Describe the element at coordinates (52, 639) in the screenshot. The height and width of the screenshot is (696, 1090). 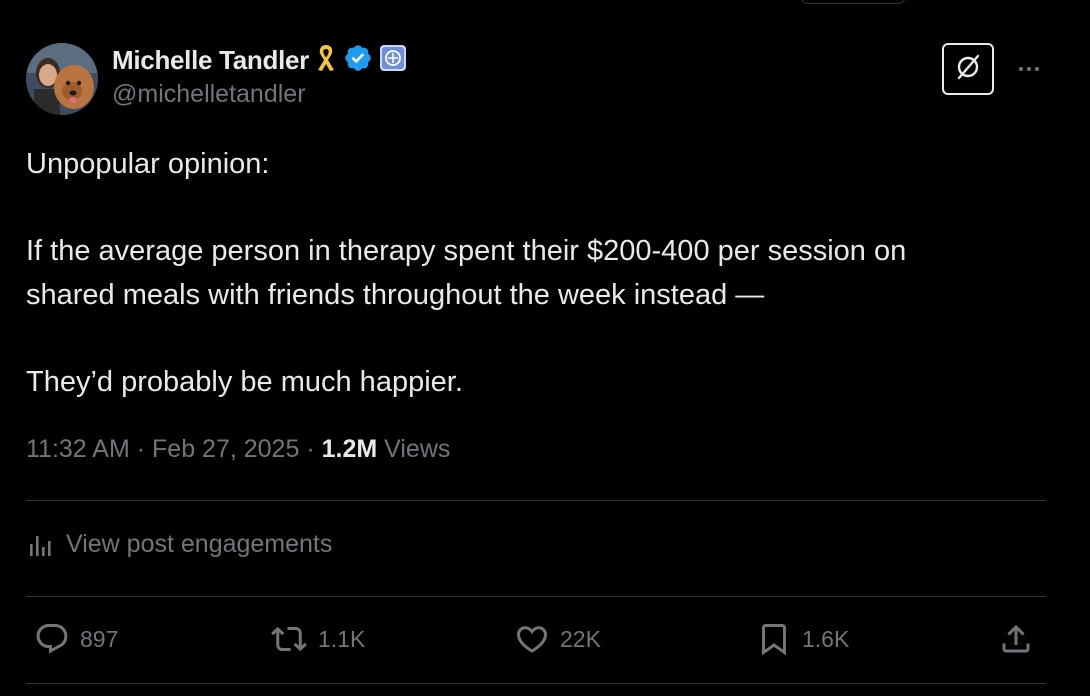
I see `reply-icon` at that location.